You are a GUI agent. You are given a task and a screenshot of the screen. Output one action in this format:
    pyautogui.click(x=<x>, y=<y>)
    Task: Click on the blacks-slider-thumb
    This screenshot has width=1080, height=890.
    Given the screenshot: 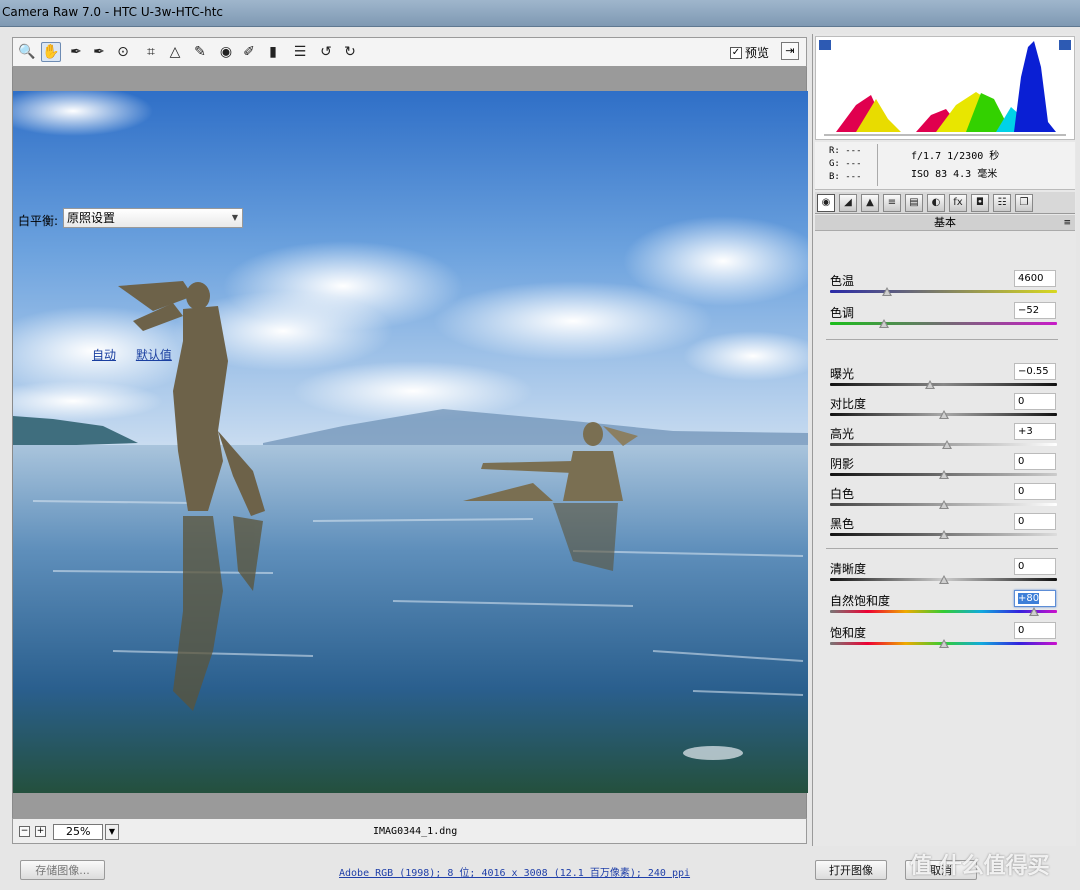 What is the action you would take?
    pyautogui.click(x=943, y=534)
    